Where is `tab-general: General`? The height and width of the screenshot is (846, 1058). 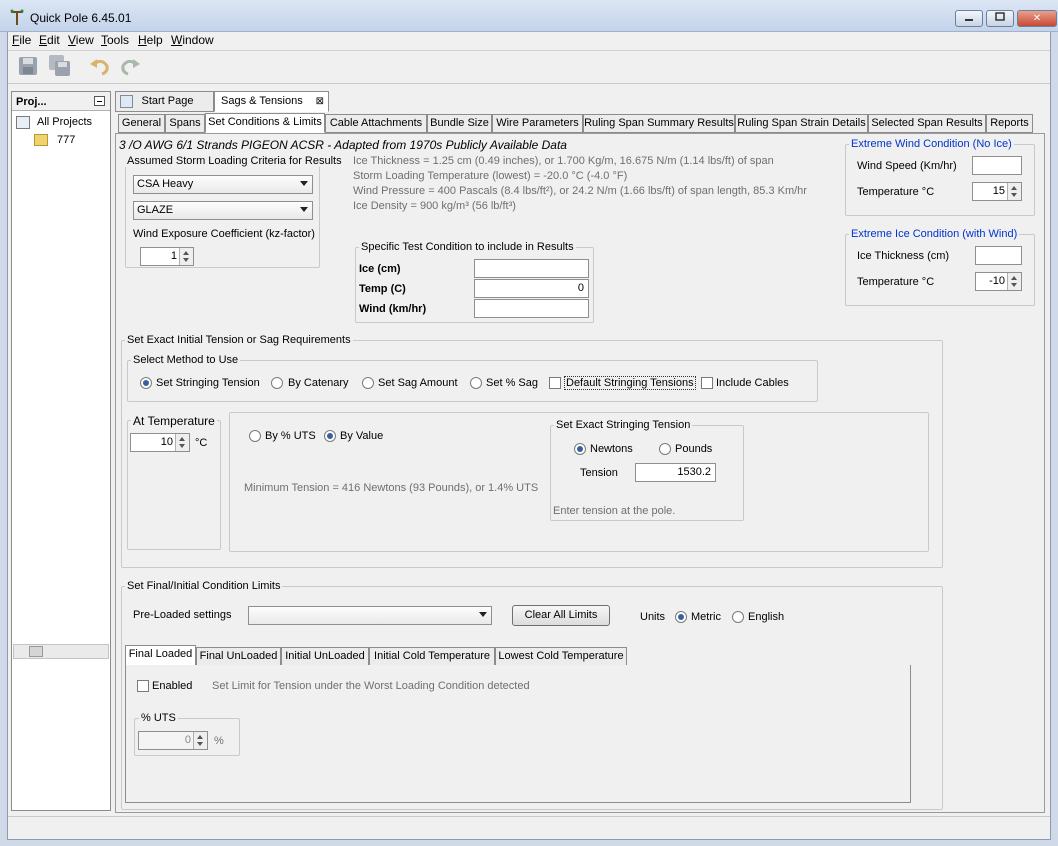 tab-general: General is located at coordinates (141, 123).